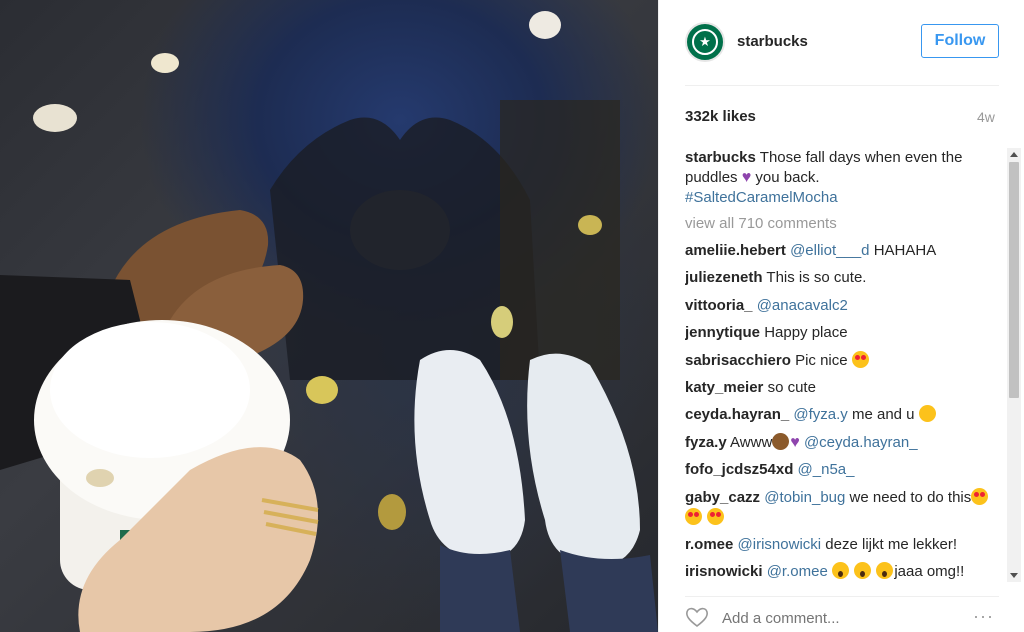 The width and height of the screenshot is (1024, 632). Describe the element at coordinates (1014, 154) in the screenshot. I see `scroll-up-arrow-icon` at that location.